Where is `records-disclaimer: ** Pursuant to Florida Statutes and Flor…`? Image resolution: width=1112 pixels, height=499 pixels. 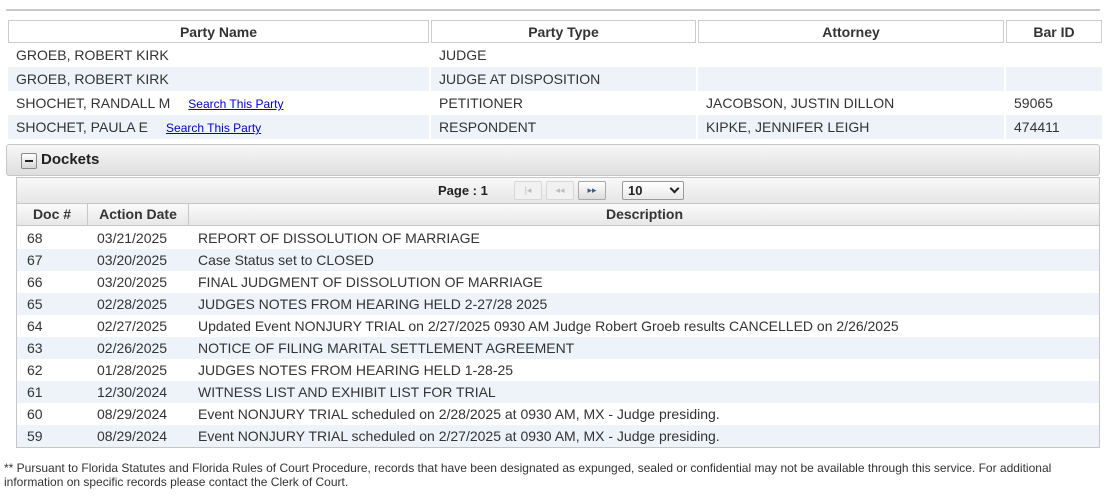
records-disclaimer: ** Pursuant to Florida Statutes and Flor… is located at coordinates (528, 475).